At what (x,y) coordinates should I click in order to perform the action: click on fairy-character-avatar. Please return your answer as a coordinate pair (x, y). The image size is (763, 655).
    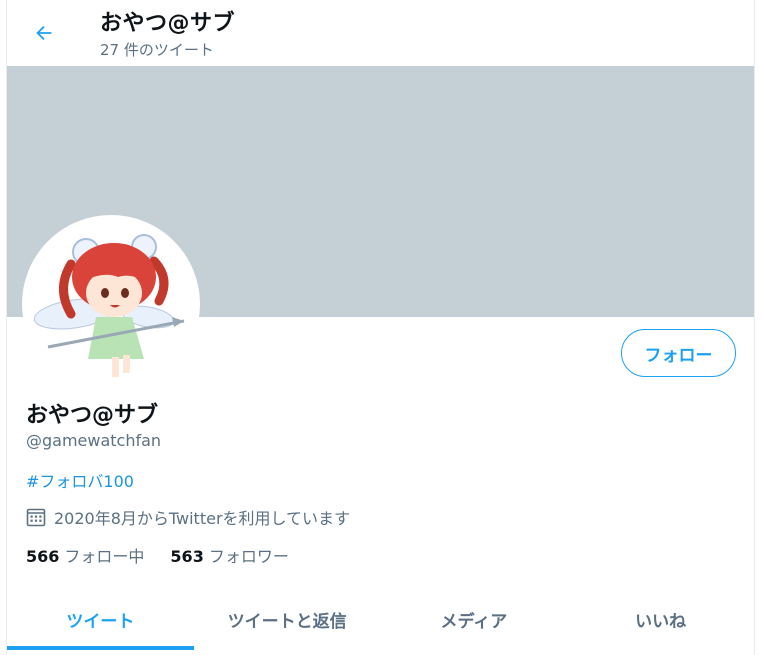
    Looking at the image, I should click on (109, 305).